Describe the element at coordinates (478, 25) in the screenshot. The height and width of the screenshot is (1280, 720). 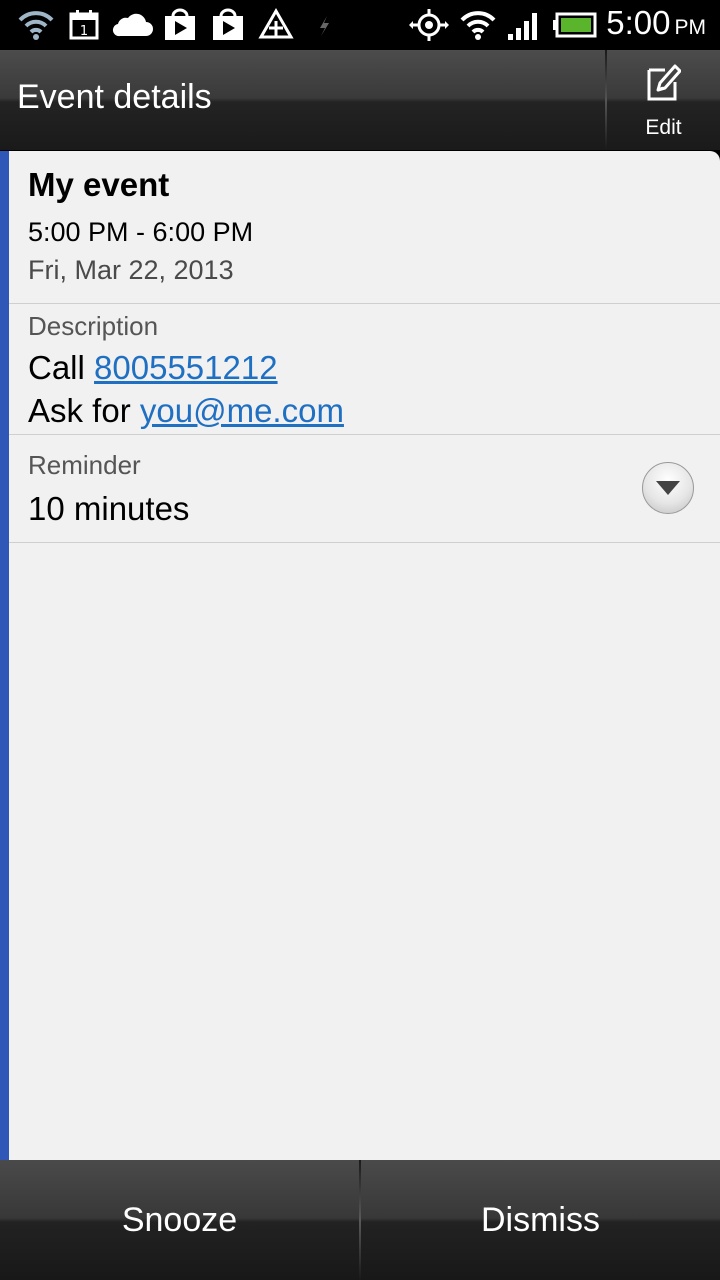
I see `wifi-signal-icon` at that location.